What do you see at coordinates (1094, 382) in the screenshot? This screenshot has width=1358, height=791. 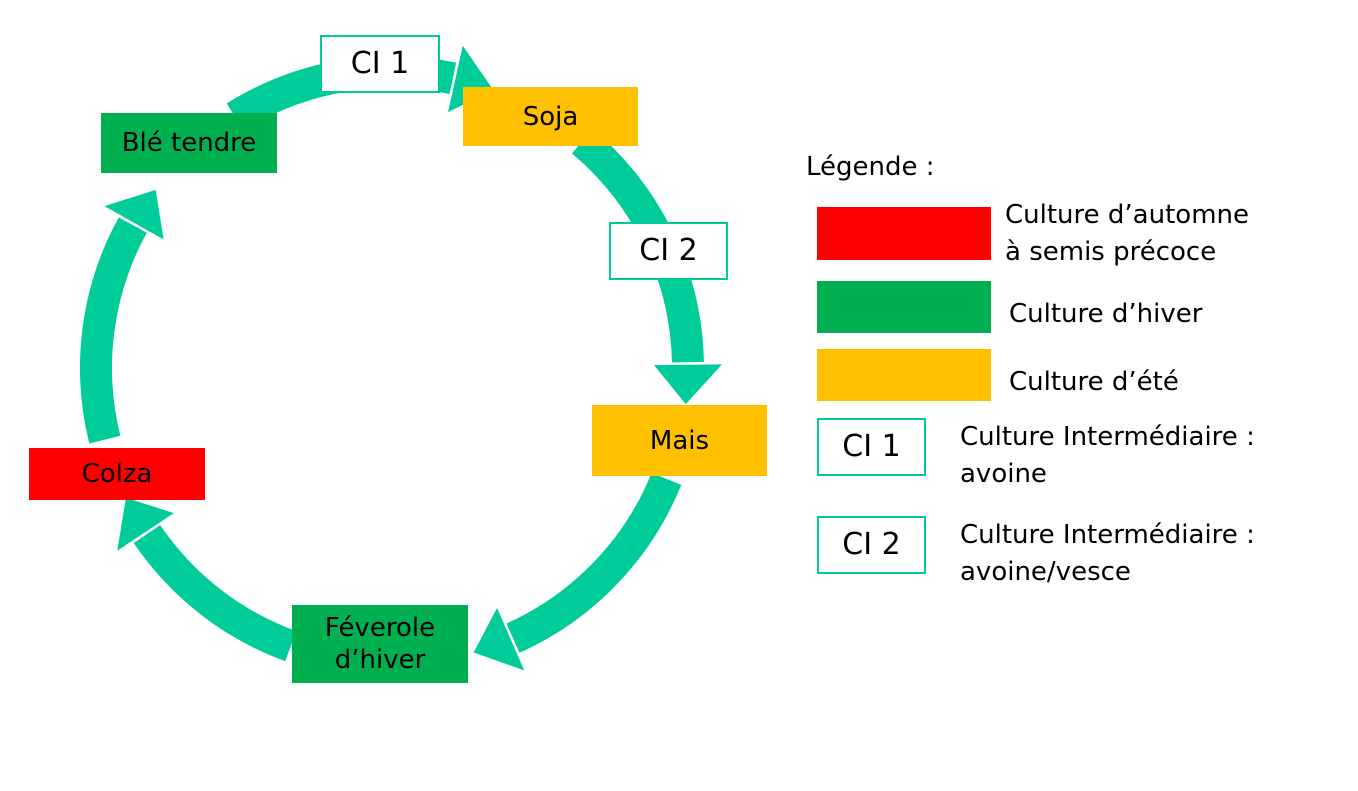 I see `legend-label-summer: Culture d’été` at bounding box center [1094, 382].